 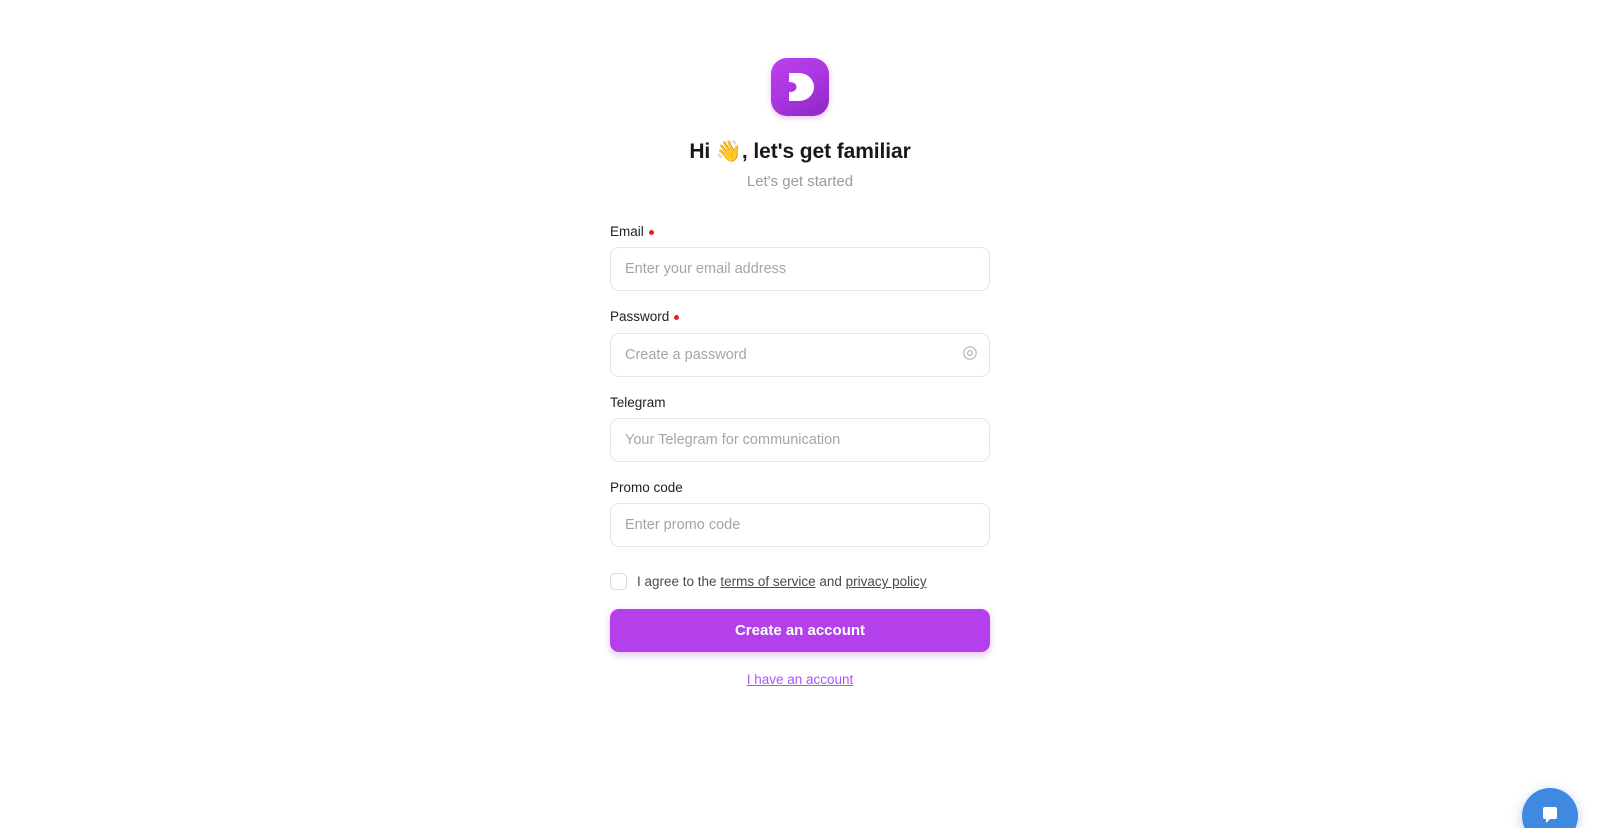 I want to click on label-password-text: Password, so click(x=640, y=317).